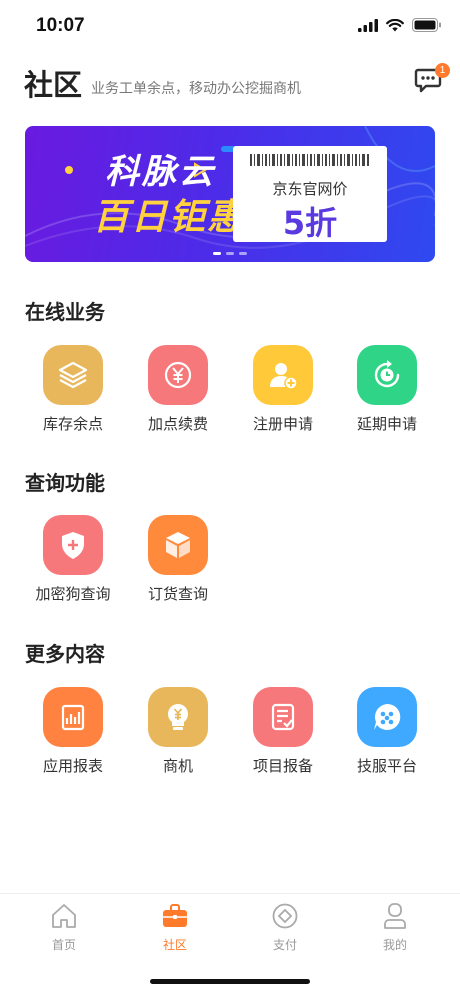 The height and width of the screenshot is (997, 460). I want to click on grid-item-register: 注册申请, so click(283, 389).